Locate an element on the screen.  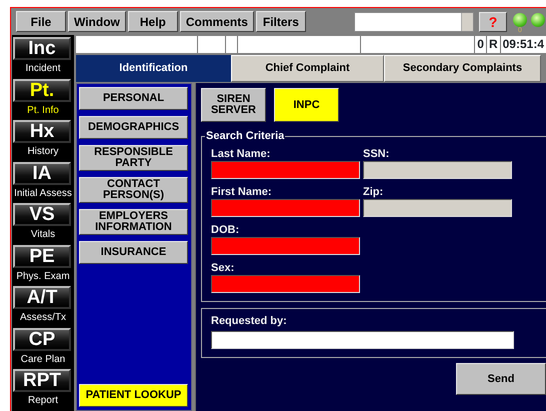
nav-label: Incident is located at coordinates (43, 69).